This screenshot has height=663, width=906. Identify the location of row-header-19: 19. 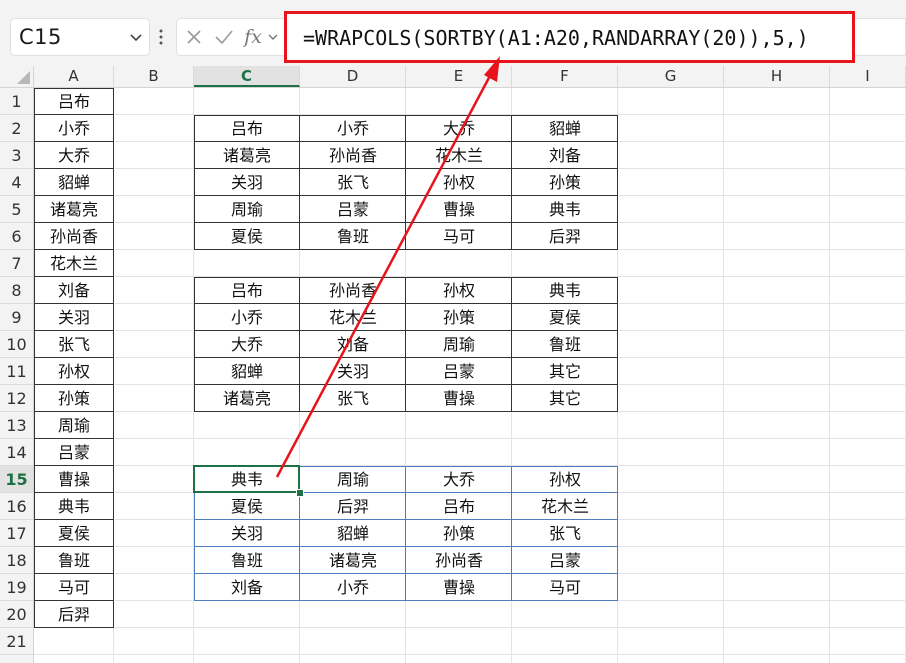
(16, 587).